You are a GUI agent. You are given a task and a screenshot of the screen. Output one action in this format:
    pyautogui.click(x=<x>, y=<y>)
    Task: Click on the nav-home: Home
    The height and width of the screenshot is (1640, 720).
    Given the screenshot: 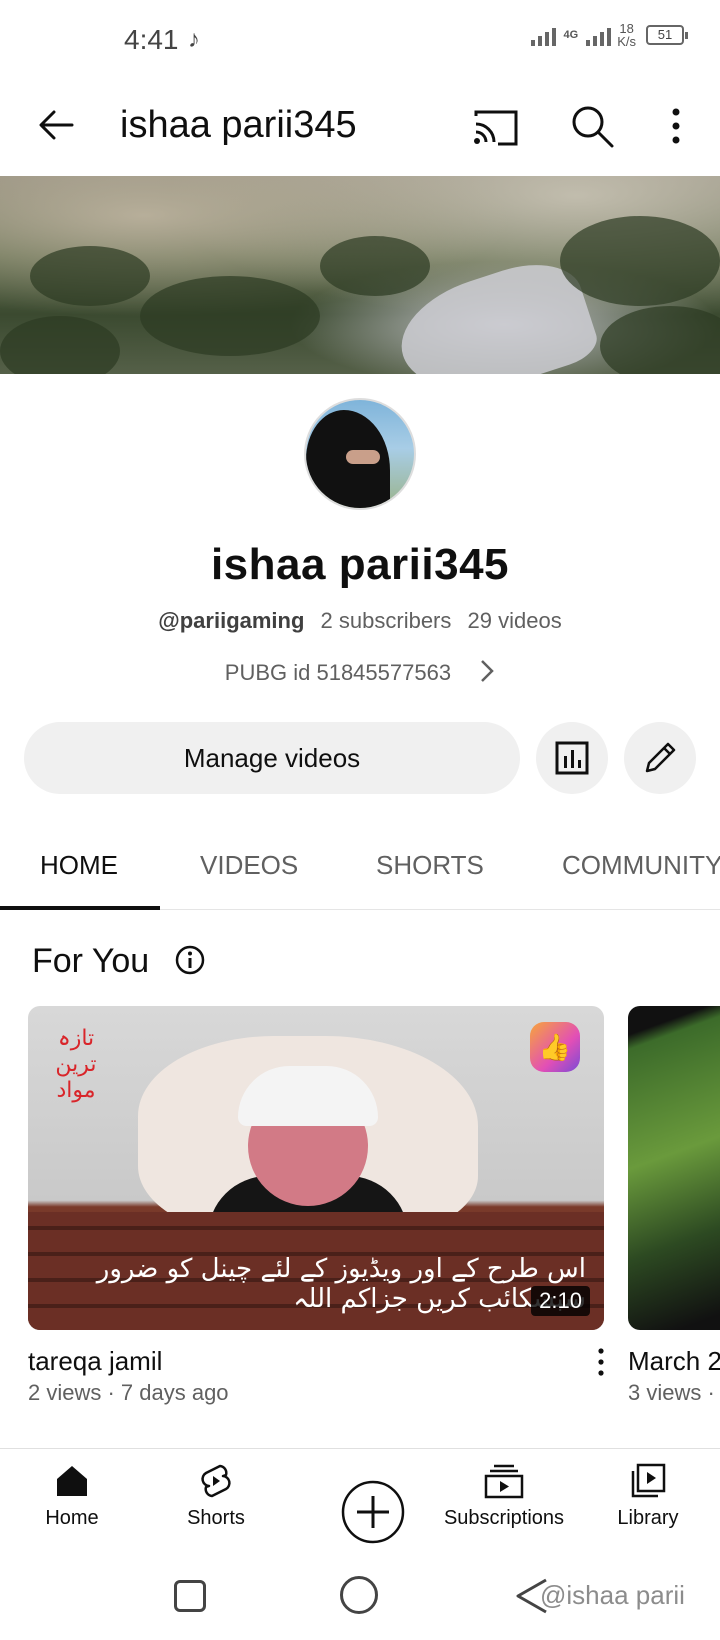 What is the action you would take?
    pyautogui.click(x=72, y=1496)
    